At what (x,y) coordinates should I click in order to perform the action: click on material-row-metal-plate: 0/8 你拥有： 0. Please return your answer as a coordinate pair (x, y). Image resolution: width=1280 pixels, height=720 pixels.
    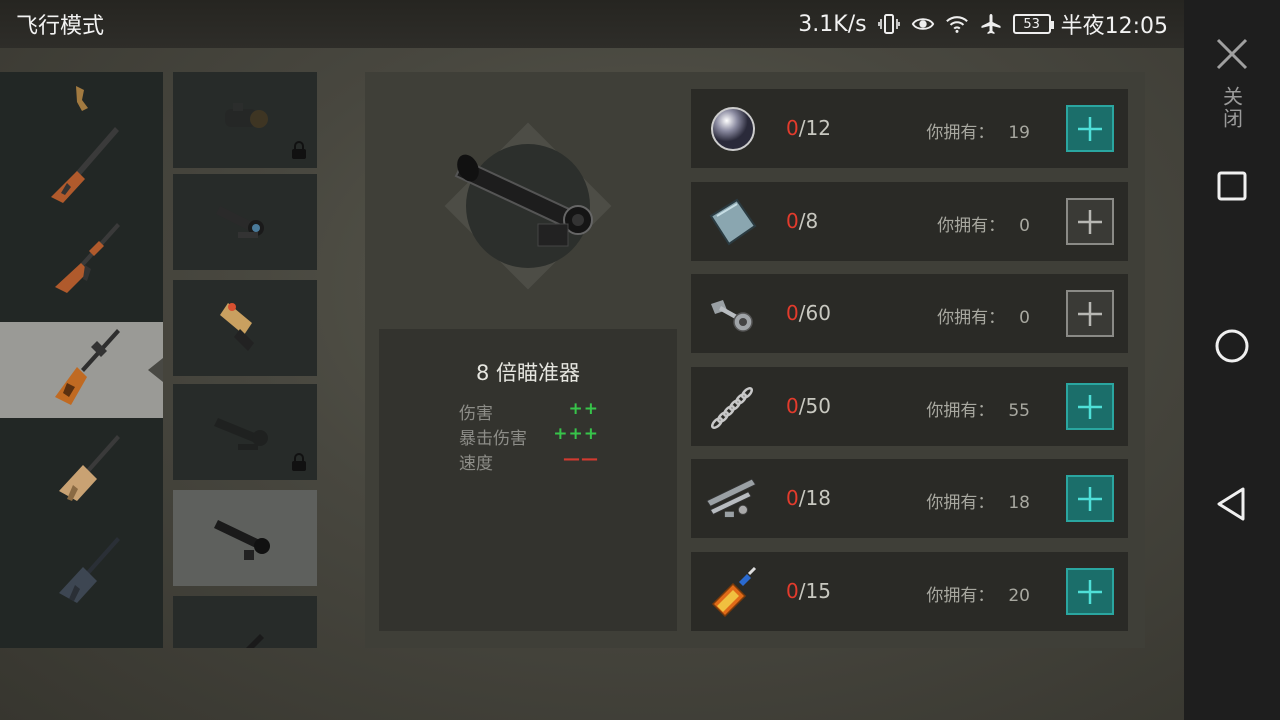
    Looking at the image, I should click on (909, 221).